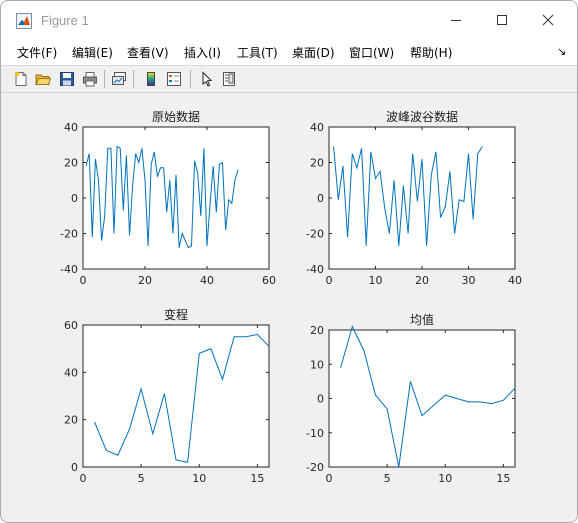  I want to click on menu-edit: 编辑(E), so click(92, 52).